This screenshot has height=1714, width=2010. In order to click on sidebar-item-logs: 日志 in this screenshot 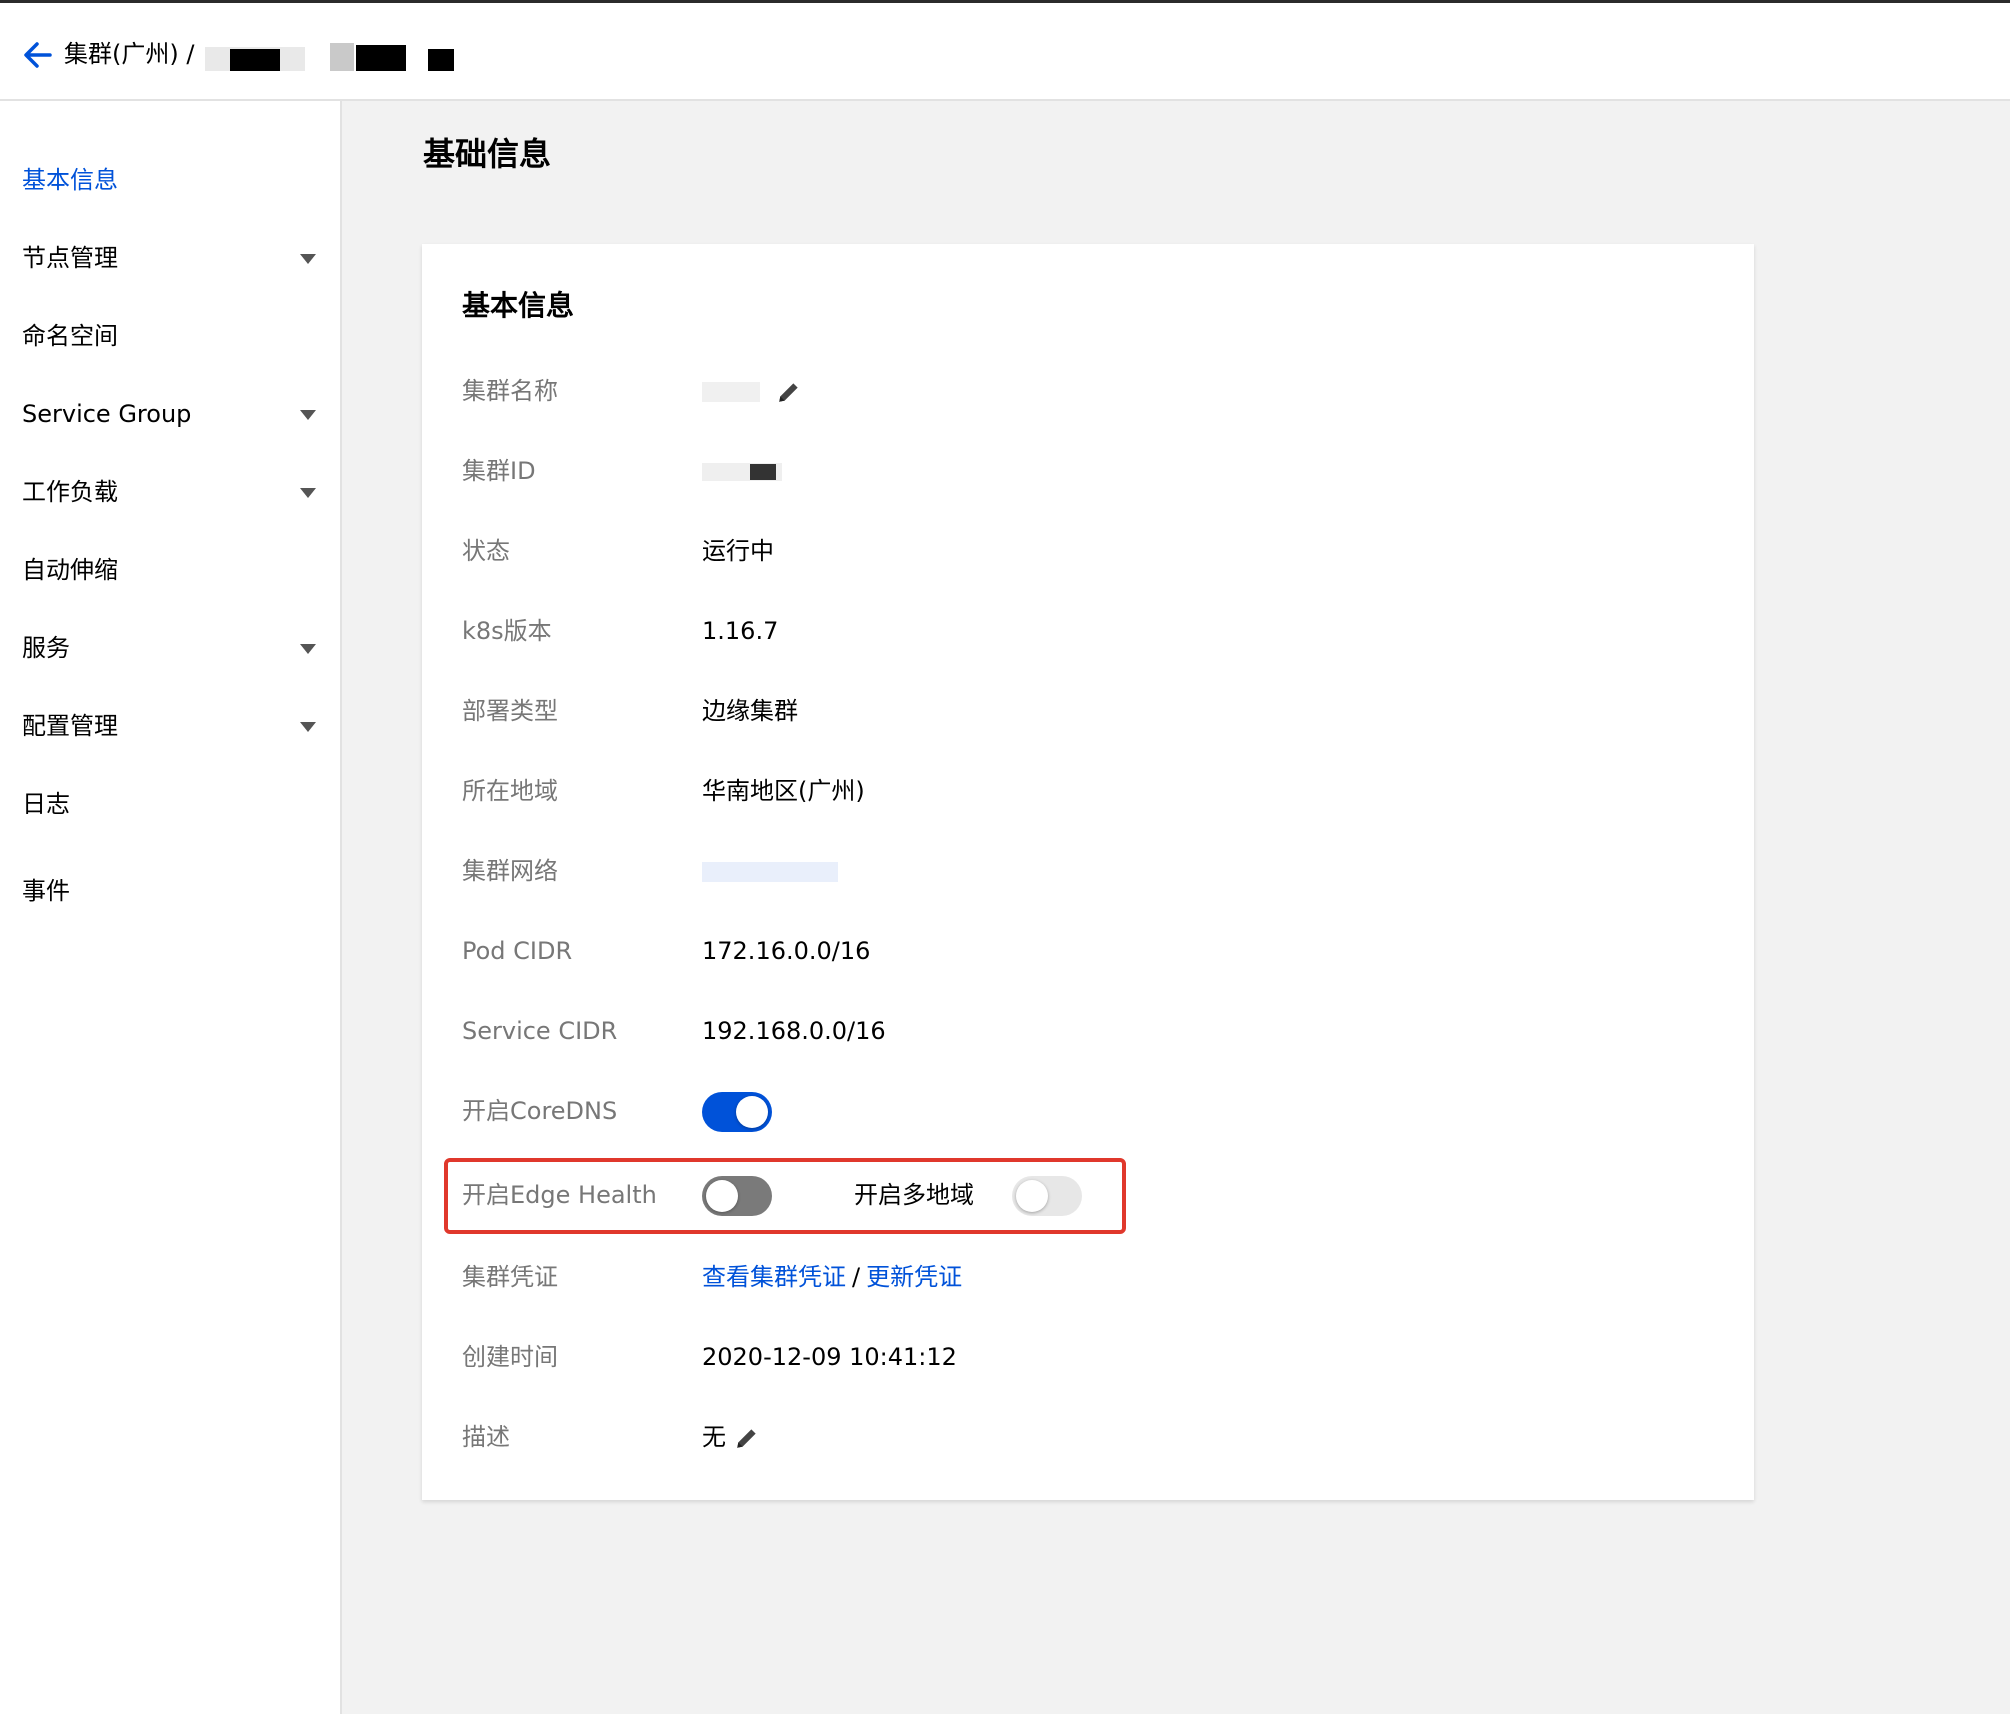, I will do `click(172, 804)`.